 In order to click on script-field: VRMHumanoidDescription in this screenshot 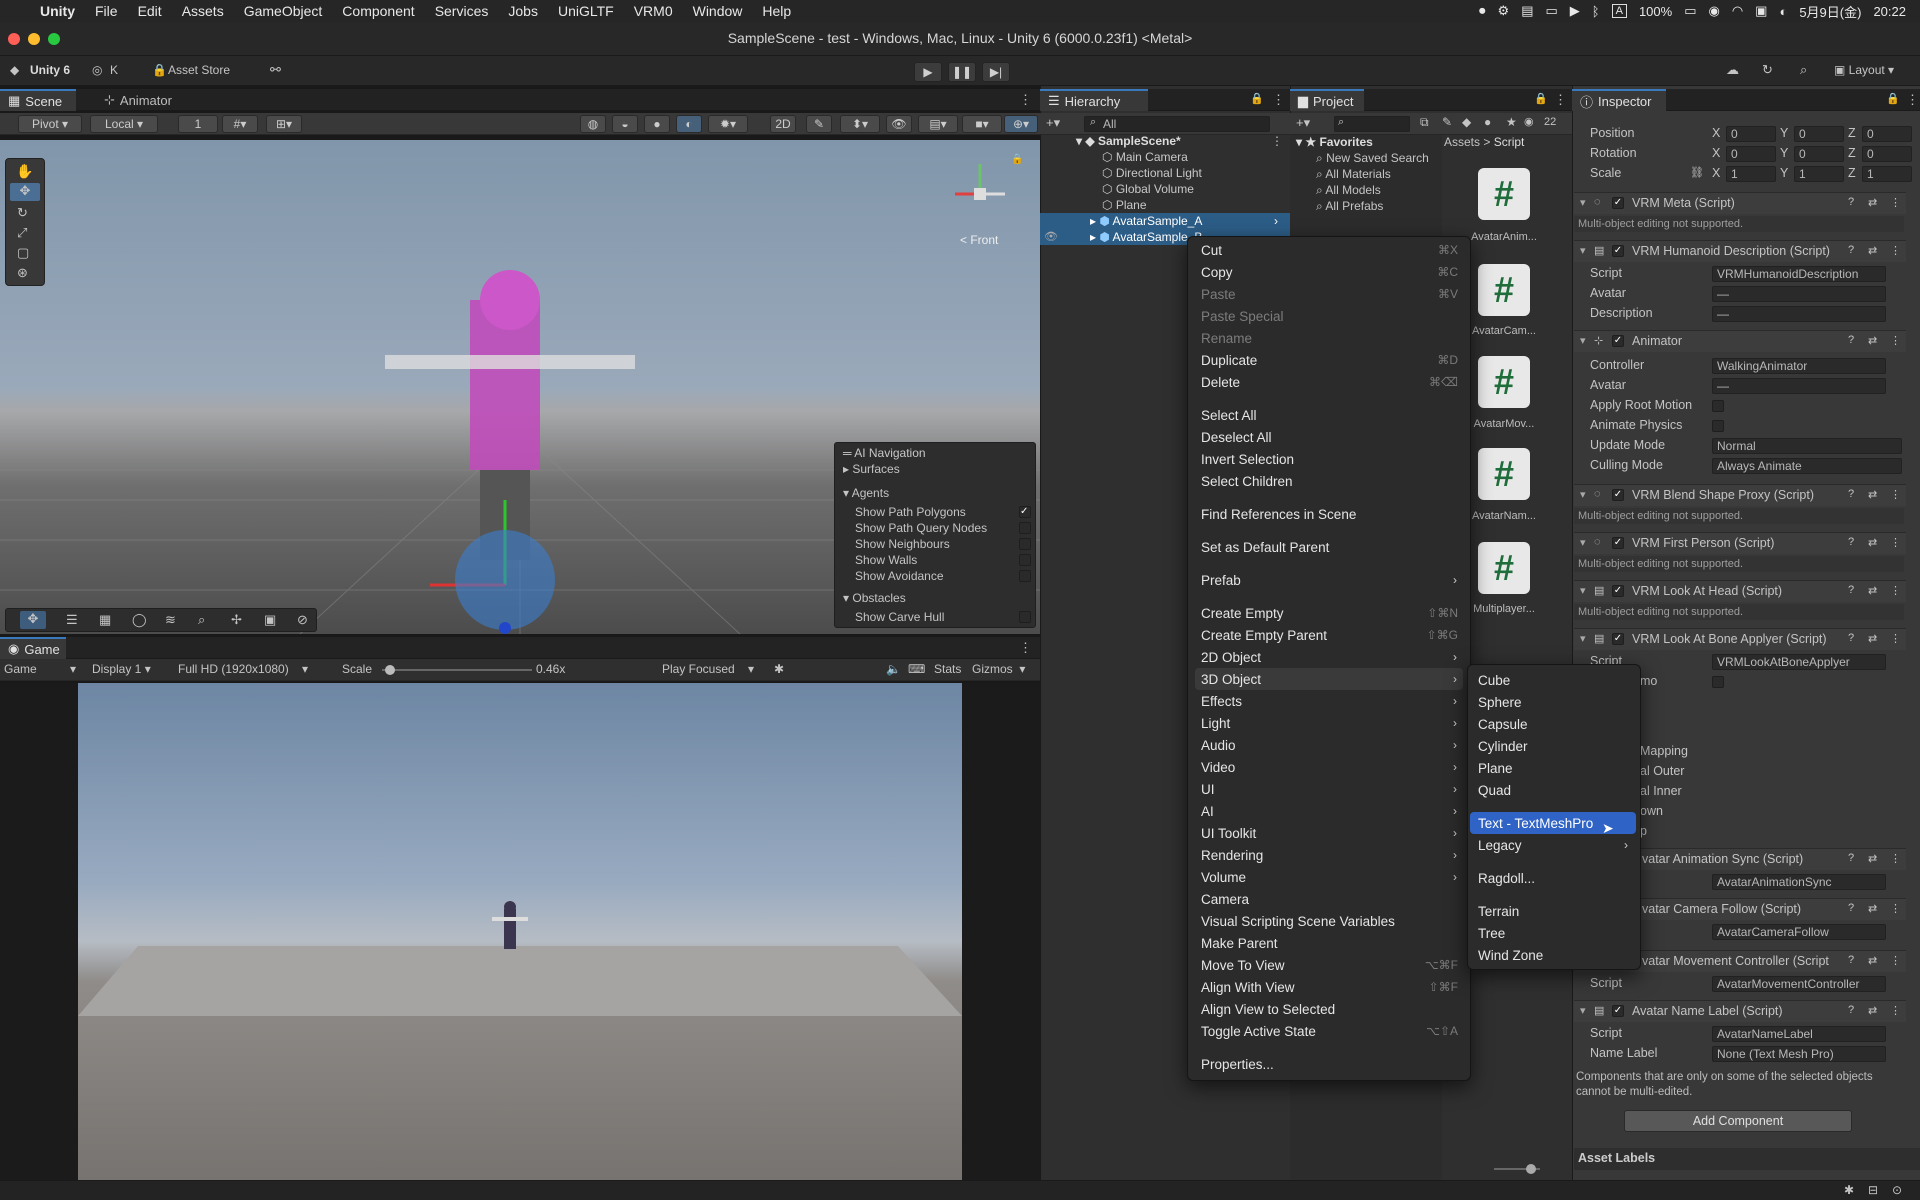, I will do `click(1799, 274)`.